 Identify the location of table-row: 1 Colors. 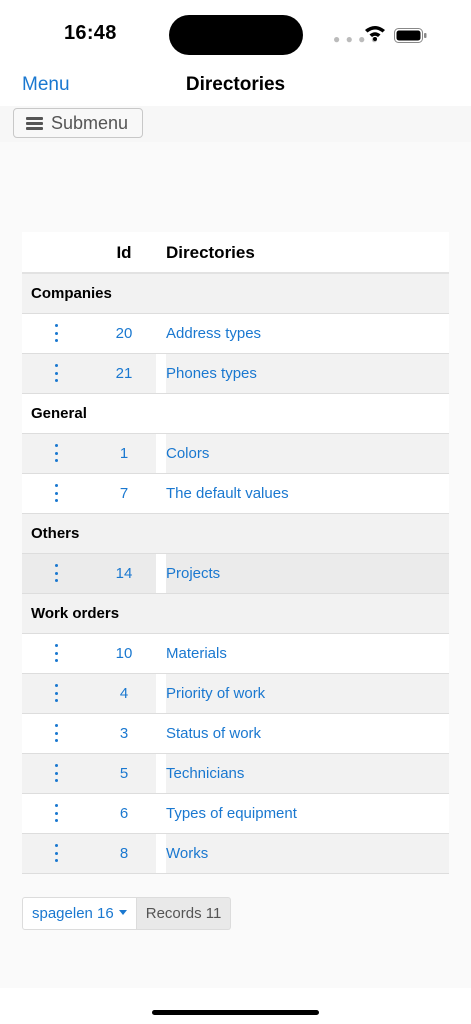
(235, 454).